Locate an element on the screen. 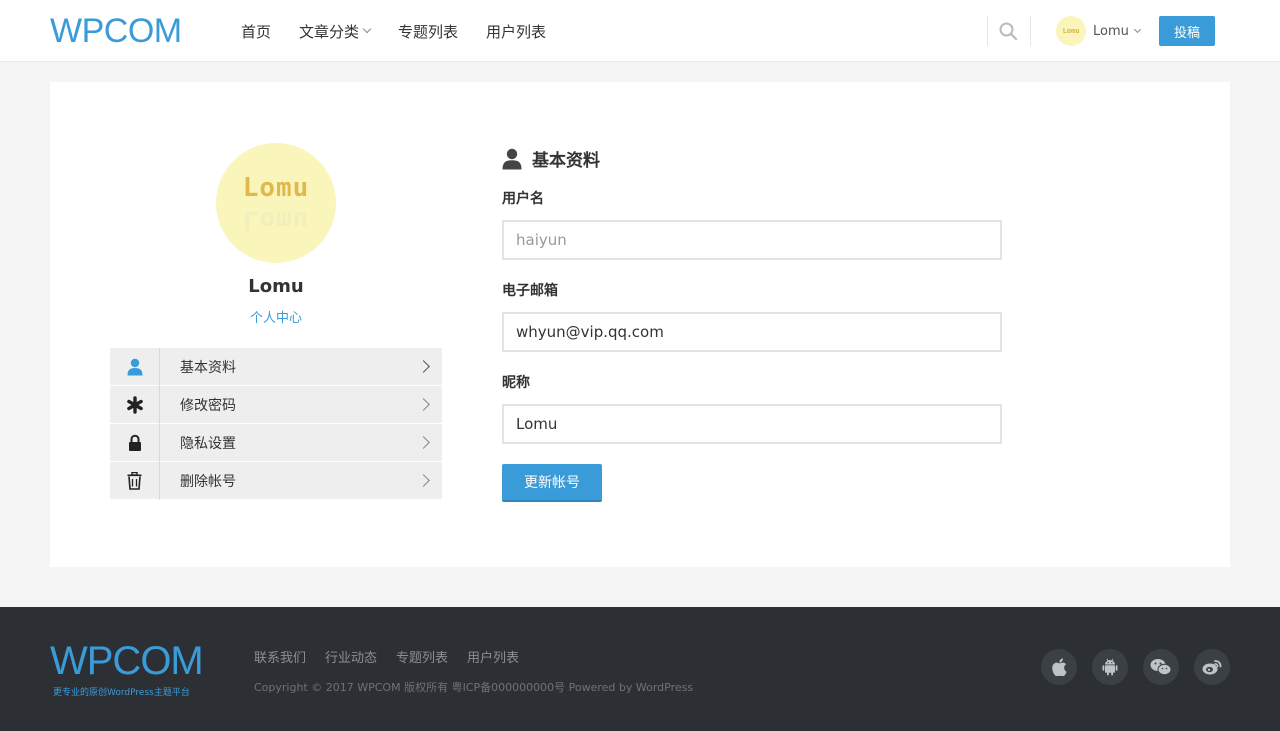 This screenshot has height=731, width=1280. menu-item-label: 删除帐号 is located at coordinates (208, 481).